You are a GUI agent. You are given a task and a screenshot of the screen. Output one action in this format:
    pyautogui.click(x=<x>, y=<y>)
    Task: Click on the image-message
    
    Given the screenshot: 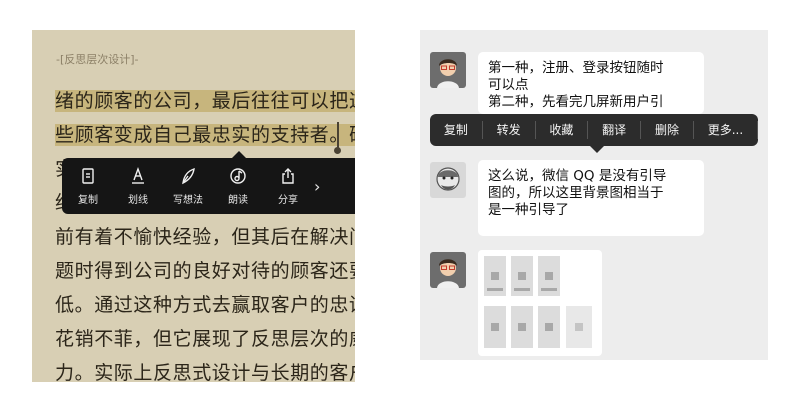 What is the action you would take?
    pyautogui.click(x=540, y=303)
    